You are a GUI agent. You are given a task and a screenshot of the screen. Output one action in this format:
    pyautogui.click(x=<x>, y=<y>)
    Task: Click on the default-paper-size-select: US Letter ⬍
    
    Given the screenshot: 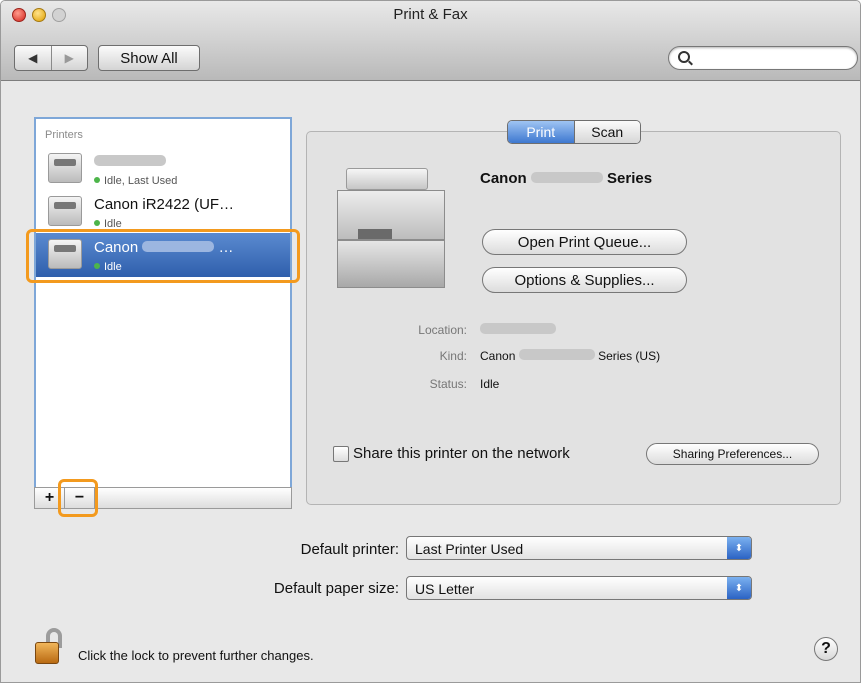 What is the action you would take?
    pyautogui.click(x=579, y=588)
    